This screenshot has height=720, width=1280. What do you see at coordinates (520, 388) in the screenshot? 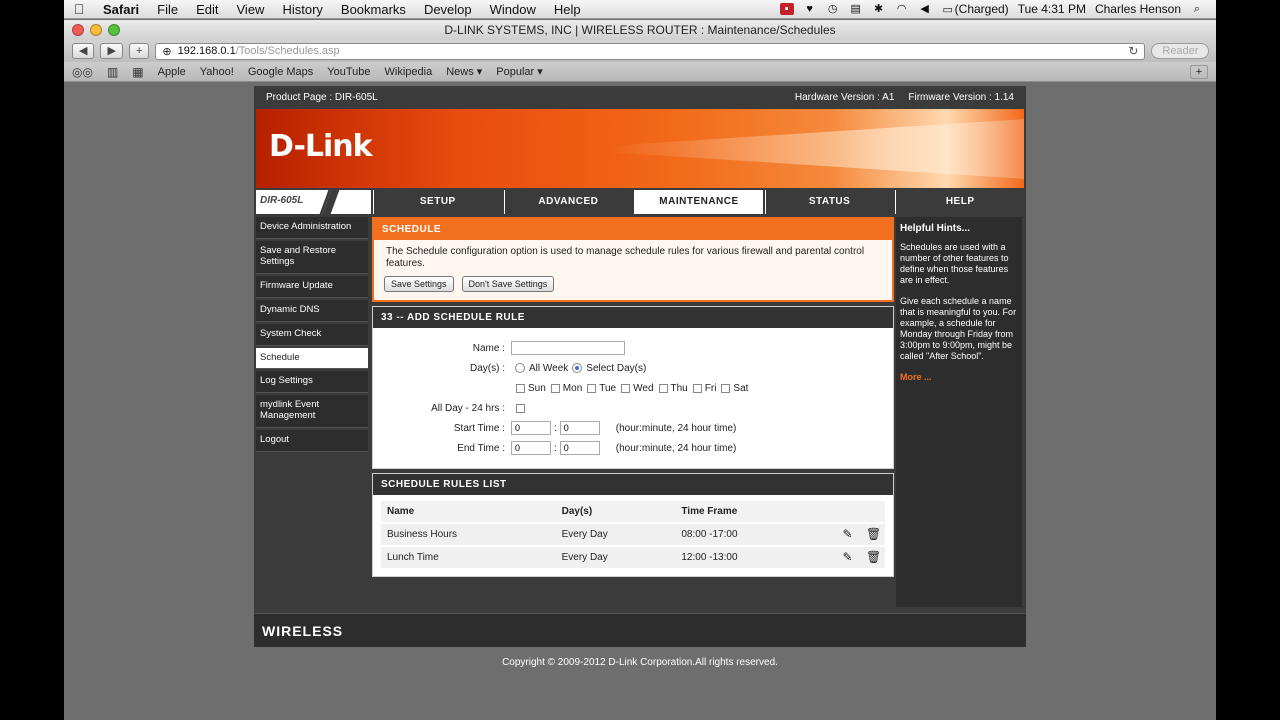
I see `sun-checkbox` at bounding box center [520, 388].